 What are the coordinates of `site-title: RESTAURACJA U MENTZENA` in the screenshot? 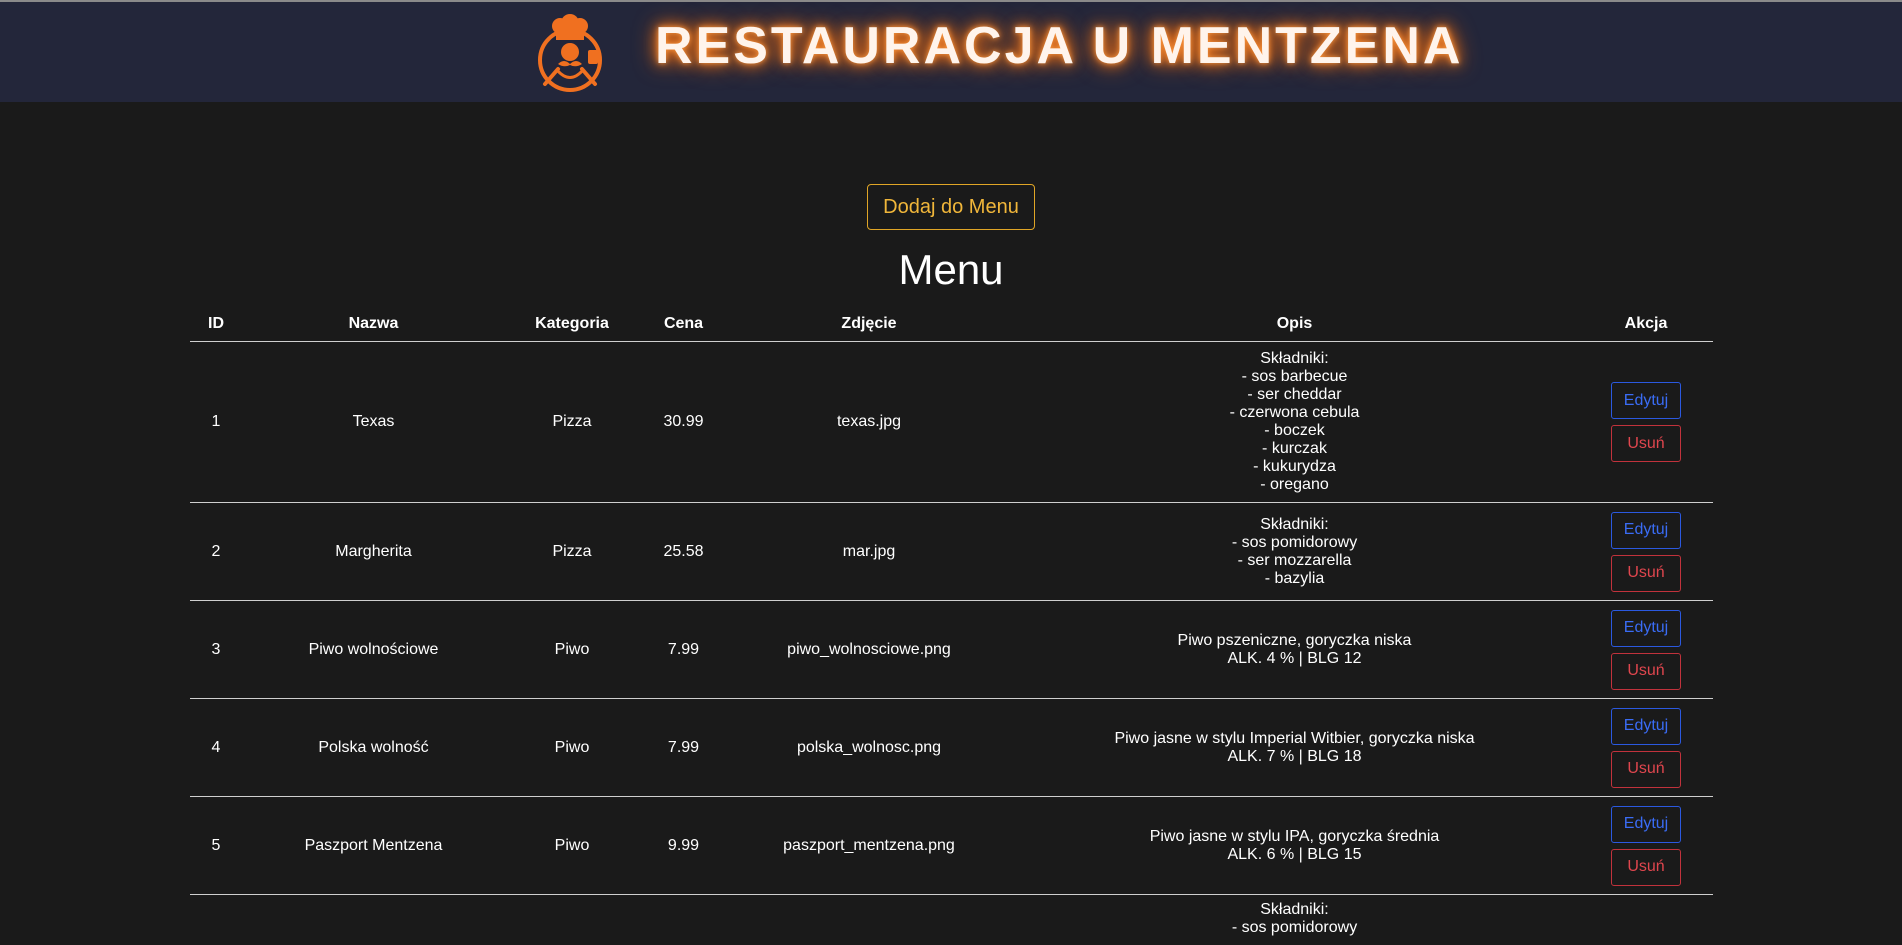 It's located at (1059, 46).